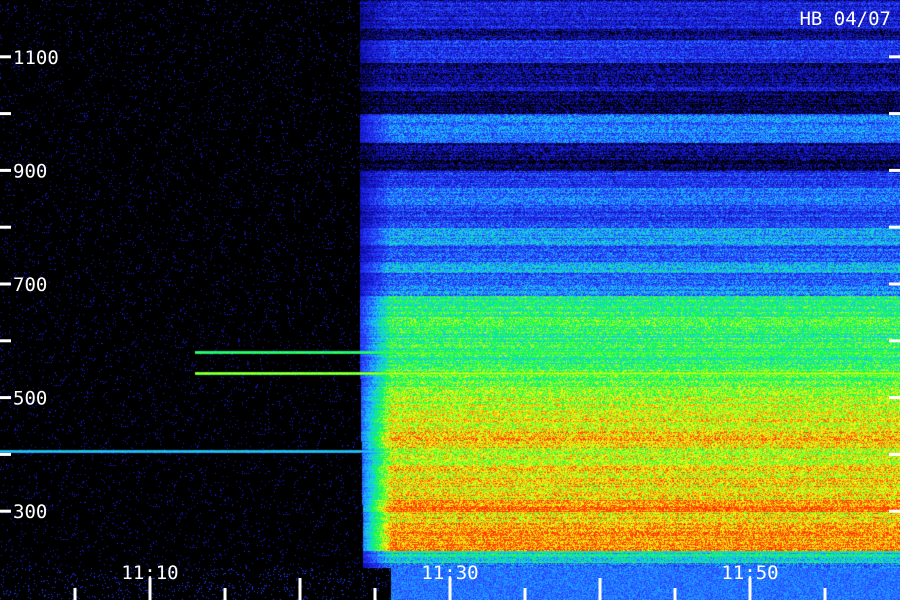 The image size is (900, 600). Describe the element at coordinates (30, 512) in the screenshot. I see `y-tick-label: 300` at that location.